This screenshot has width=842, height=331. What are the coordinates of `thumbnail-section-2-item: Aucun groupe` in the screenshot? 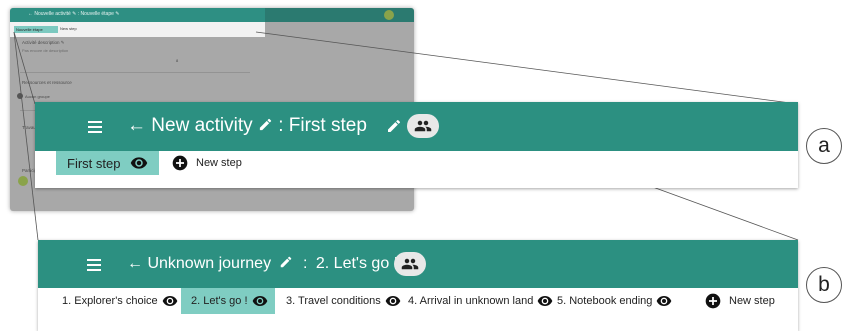 It's located at (37, 96).